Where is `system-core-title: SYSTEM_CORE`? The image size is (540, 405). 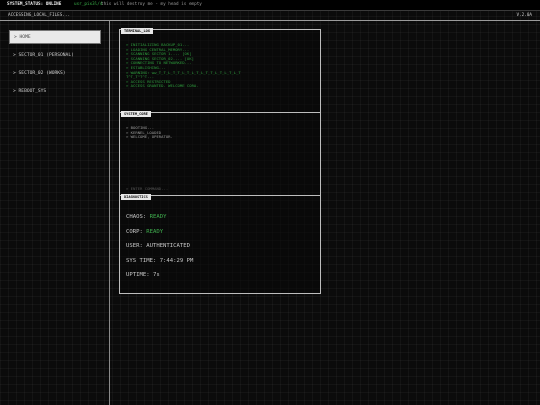
system-core-title: SYSTEM_CORE is located at coordinates (136, 114).